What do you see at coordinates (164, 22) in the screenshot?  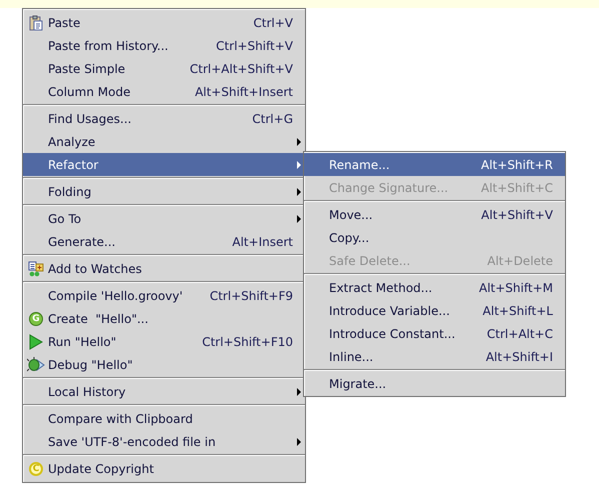 I see `menu-item: Paste Ctrl+V` at bounding box center [164, 22].